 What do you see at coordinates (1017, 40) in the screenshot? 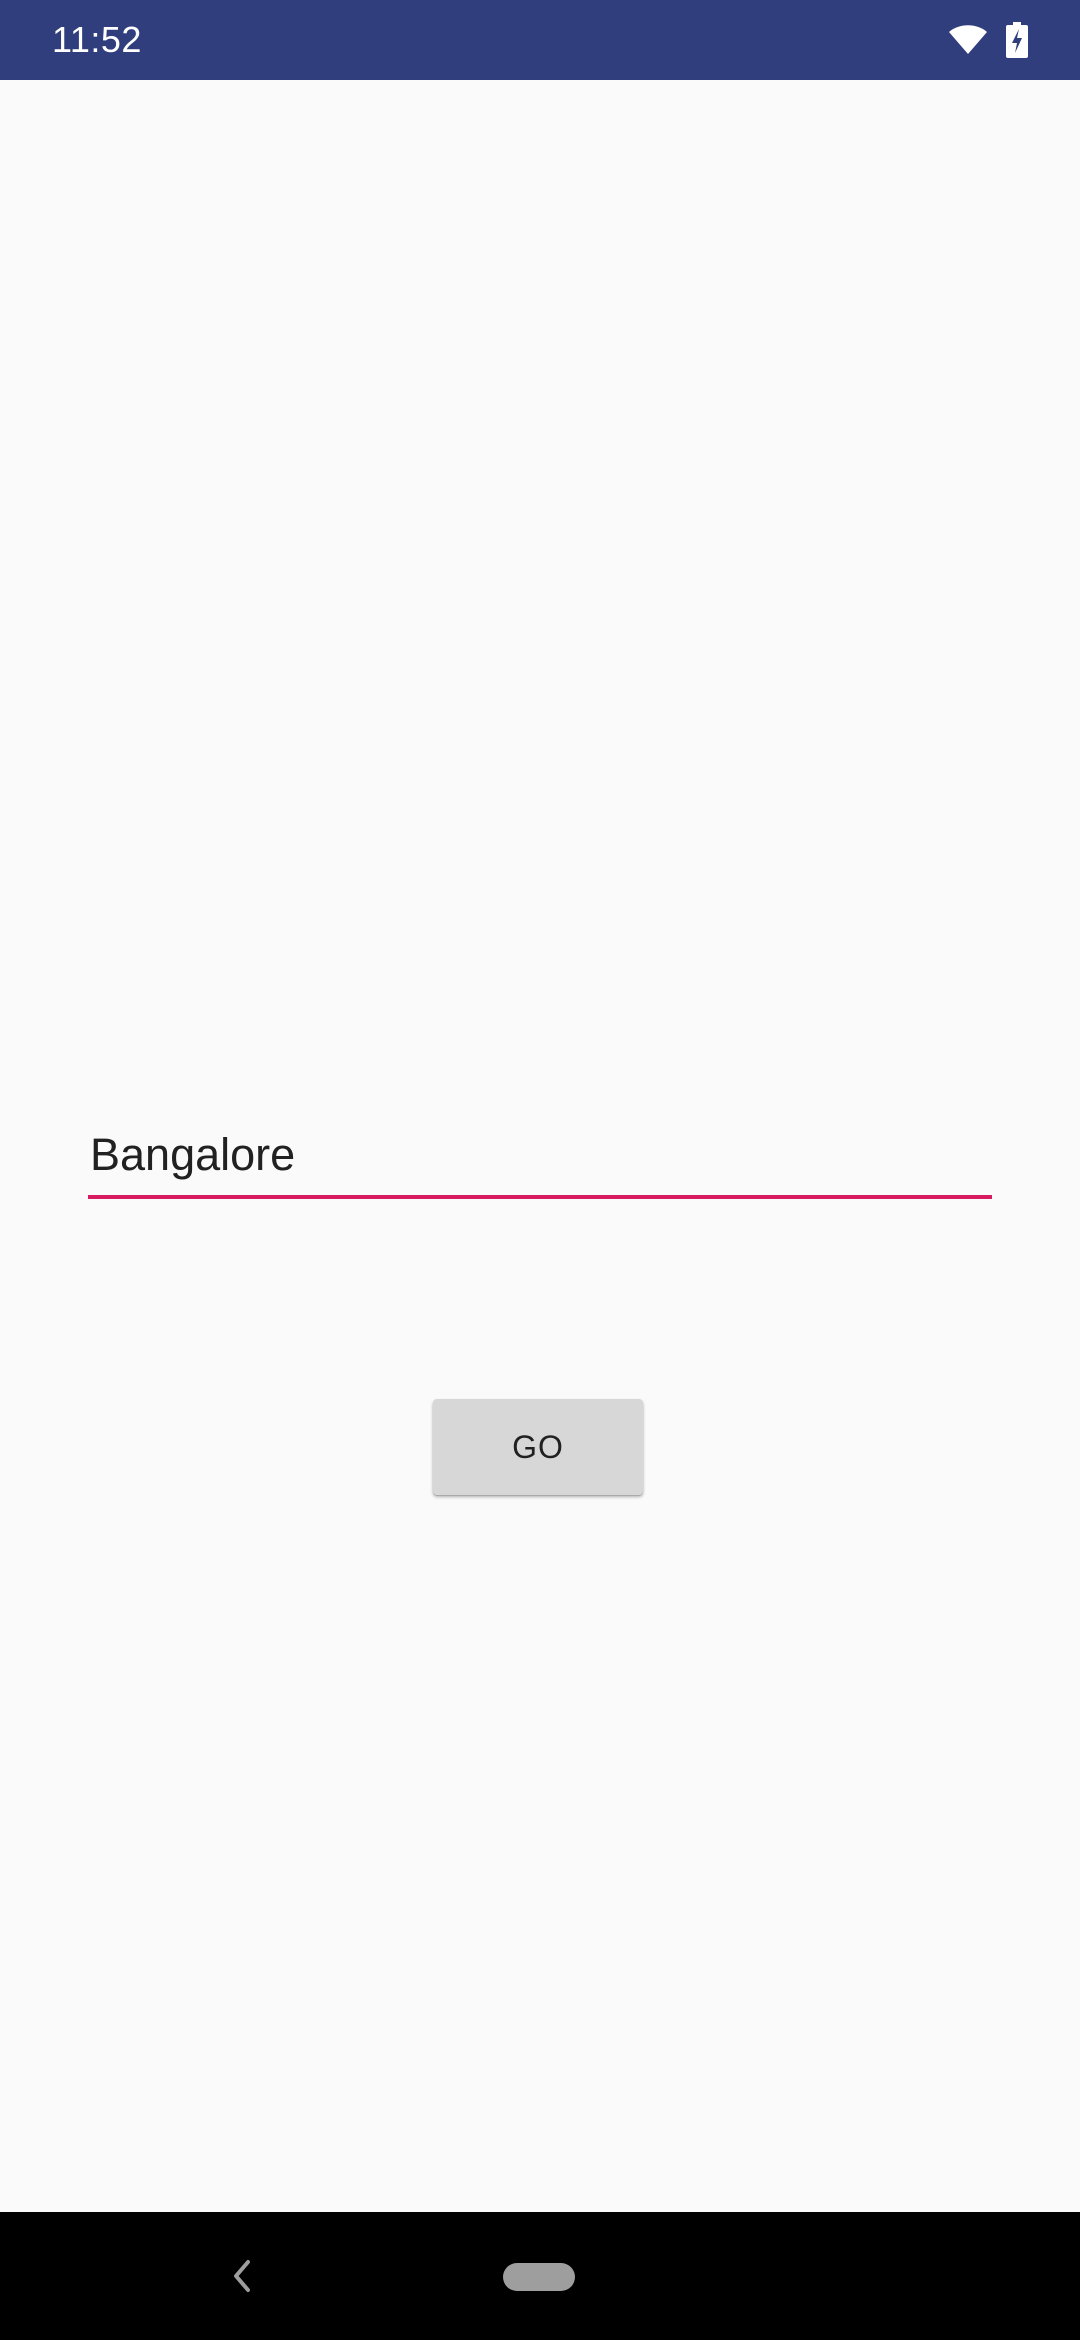
I see `battery-charging-icon` at bounding box center [1017, 40].